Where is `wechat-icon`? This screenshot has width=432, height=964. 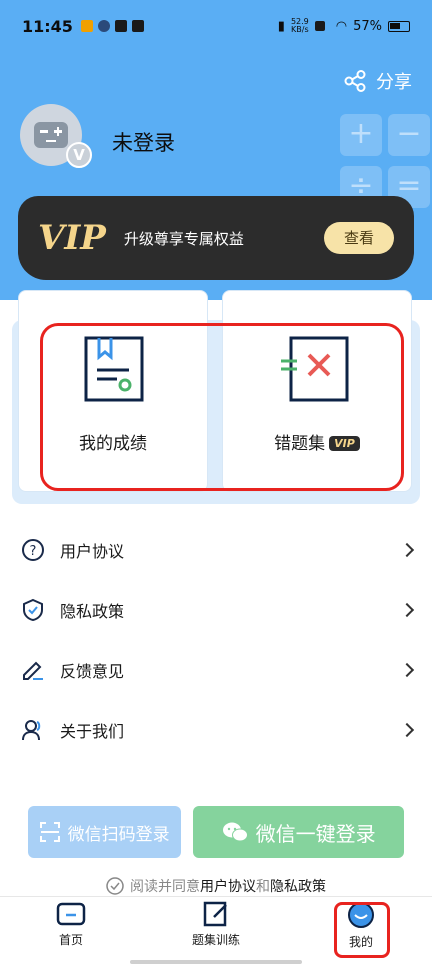
wechat-icon is located at coordinates (235, 832).